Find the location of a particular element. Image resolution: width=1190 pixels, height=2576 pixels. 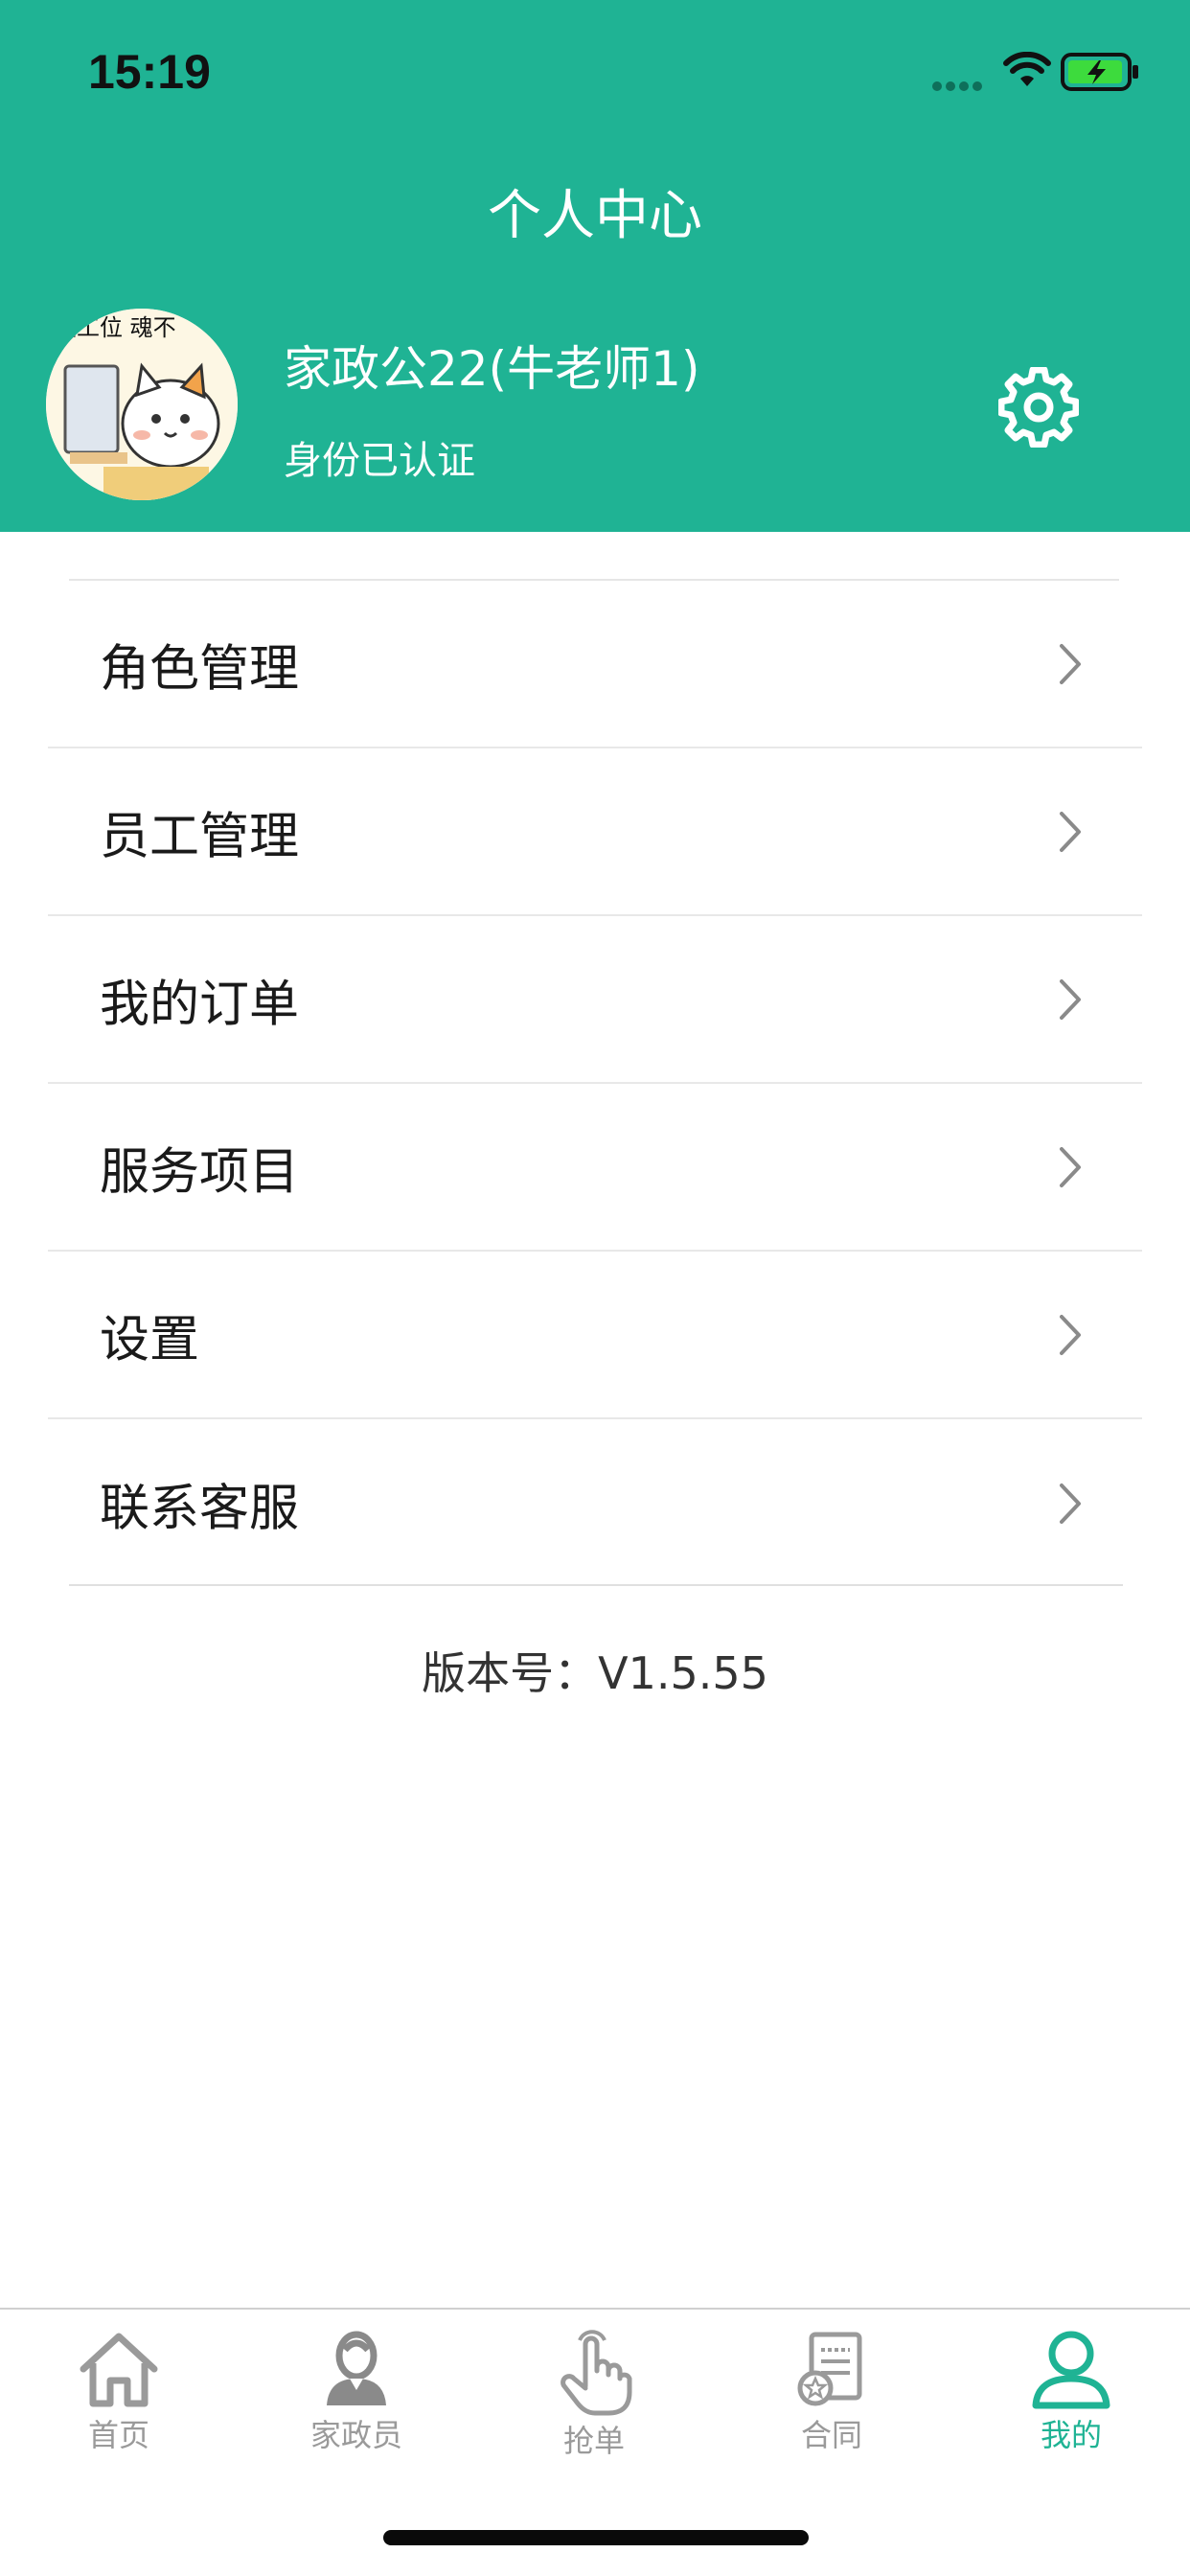

tab-label: 我的 is located at coordinates (1071, 2435).